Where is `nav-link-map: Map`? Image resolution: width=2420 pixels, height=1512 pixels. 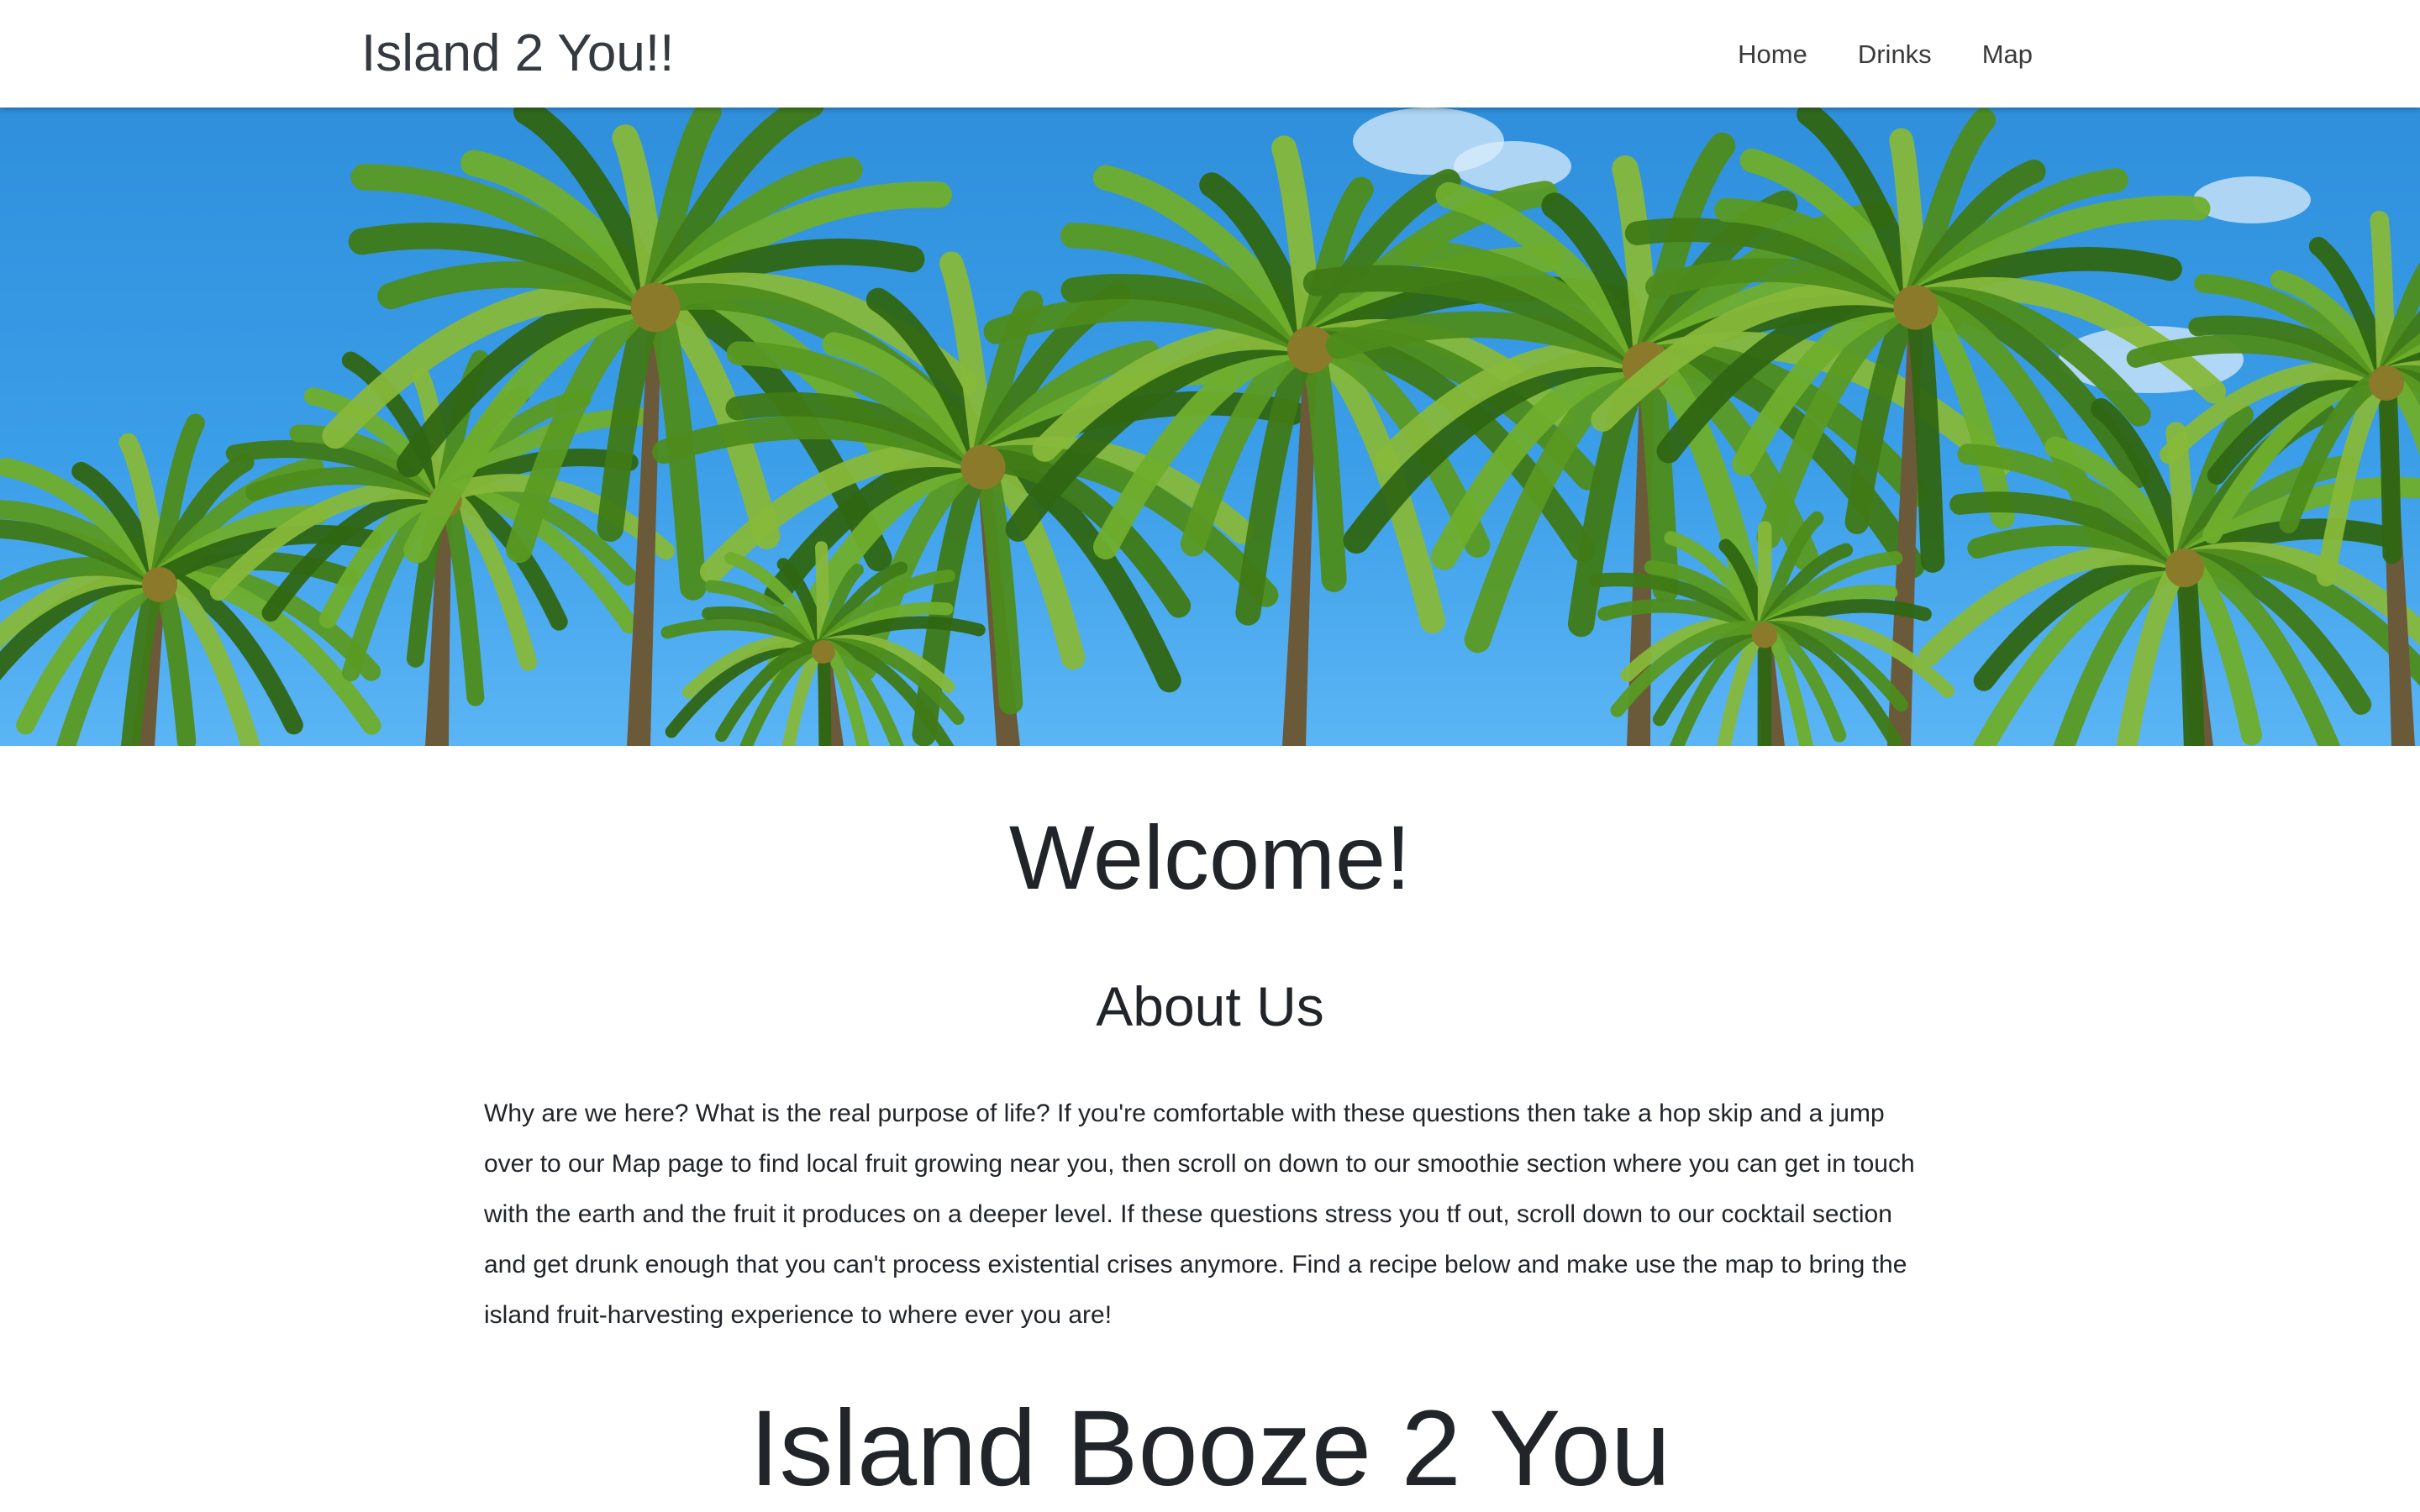
nav-link-map: Map is located at coordinates (1995, 54).